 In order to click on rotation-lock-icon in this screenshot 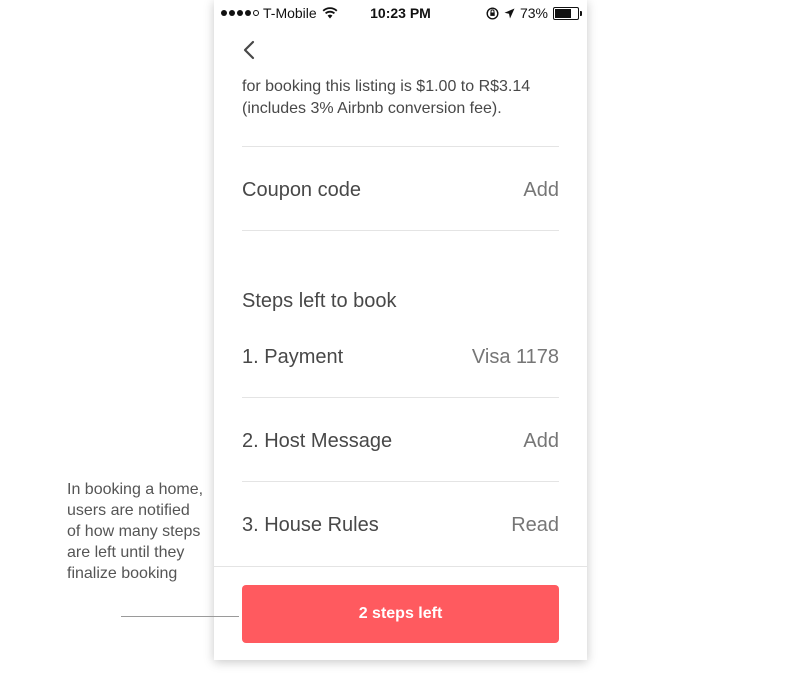, I will do `click(492, 13)`.